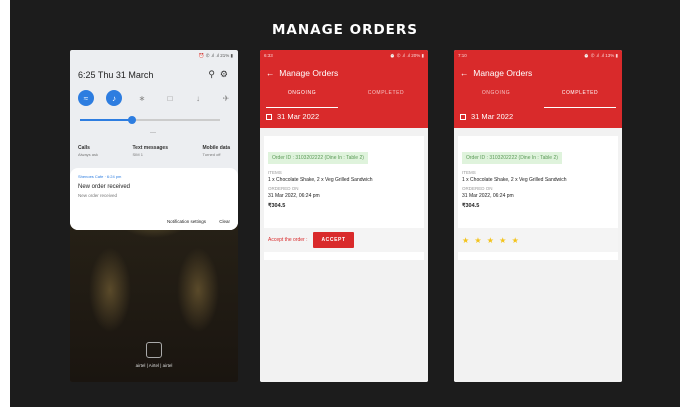 This screenshot has width=686, height=414. Describe the element at coordinates (288, 240) in the screenshot. I see `accept-label: Accept the order :` at that location.